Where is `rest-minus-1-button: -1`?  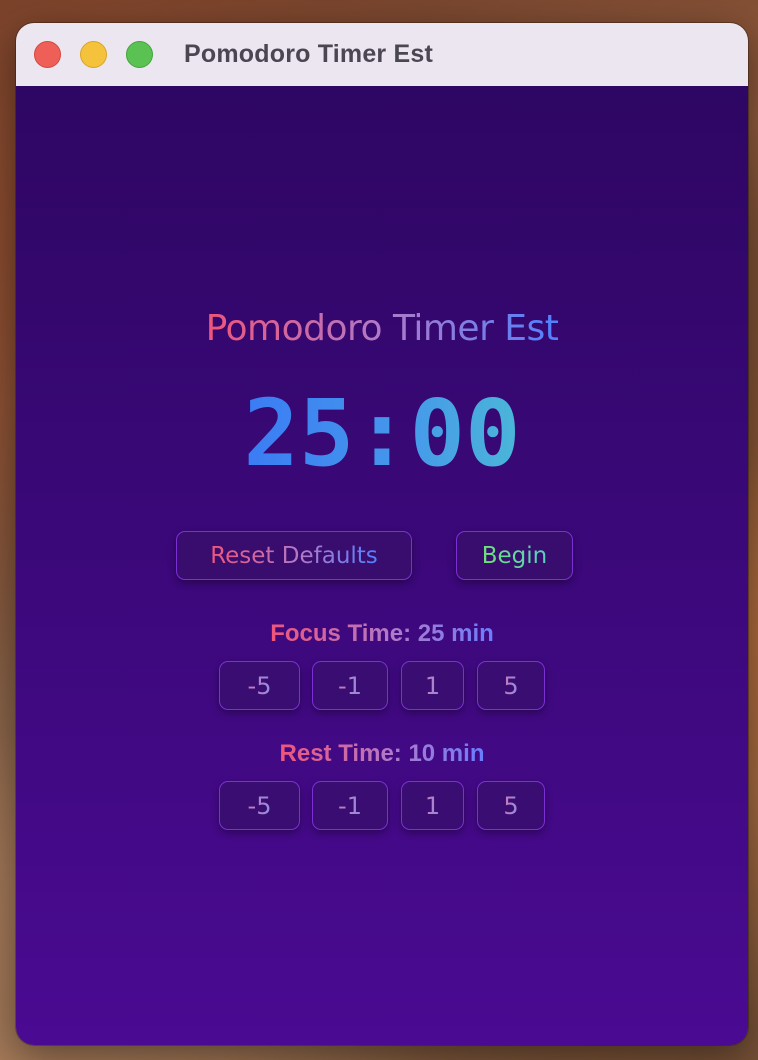 rest-minus-1-button: -1 is located at coordinates (350, 805).